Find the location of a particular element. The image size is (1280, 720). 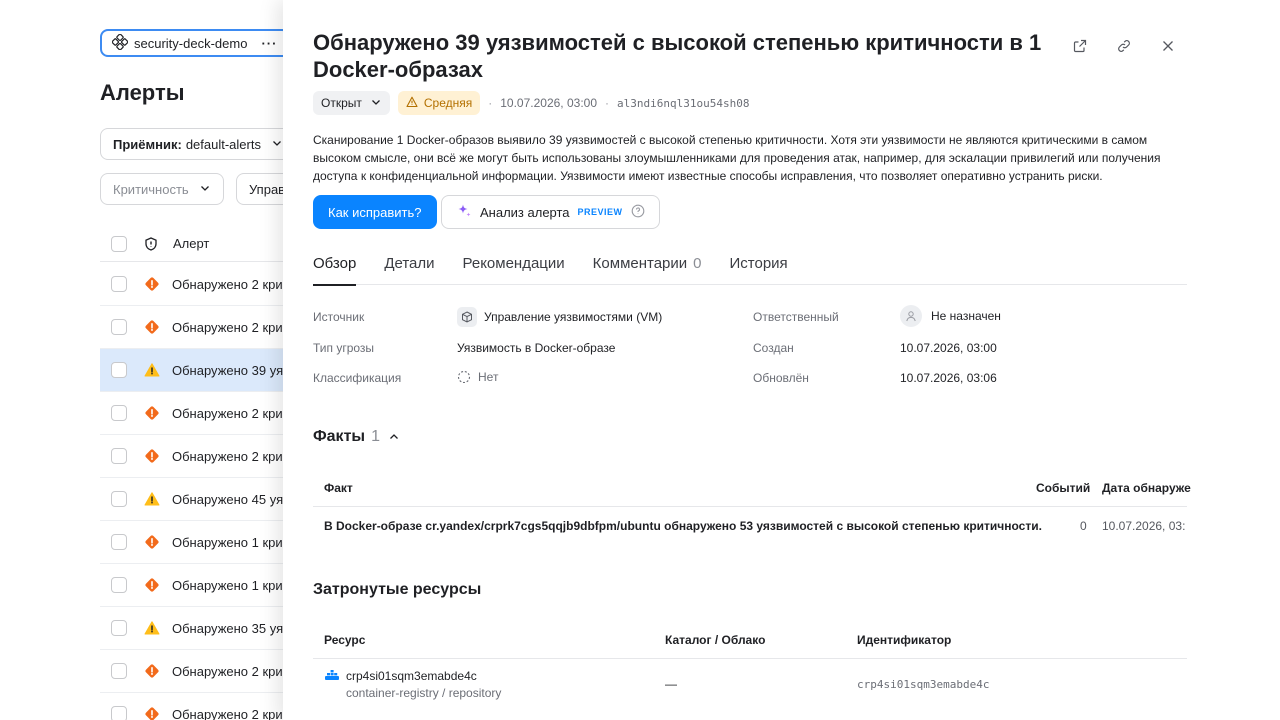

tab-comments: Комментарии 0 is located at coordinates (647, 266).